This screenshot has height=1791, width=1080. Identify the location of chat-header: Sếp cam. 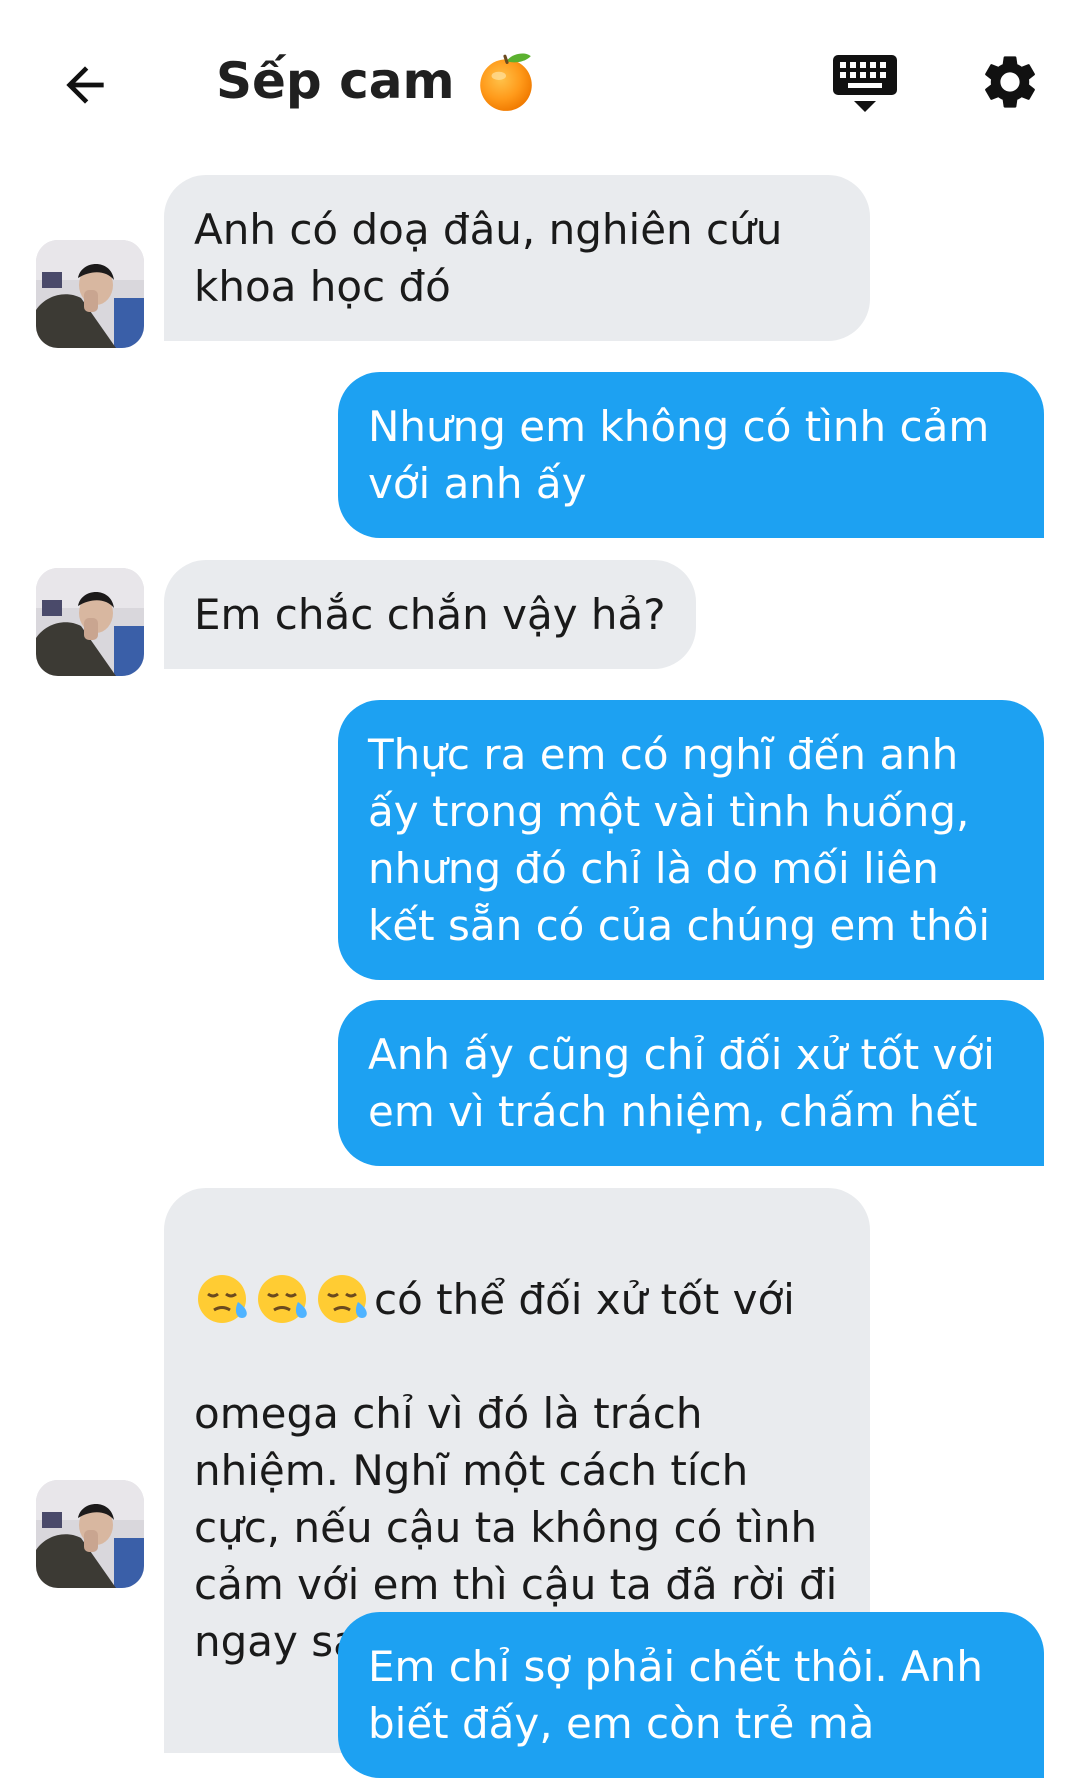
(540, 82).